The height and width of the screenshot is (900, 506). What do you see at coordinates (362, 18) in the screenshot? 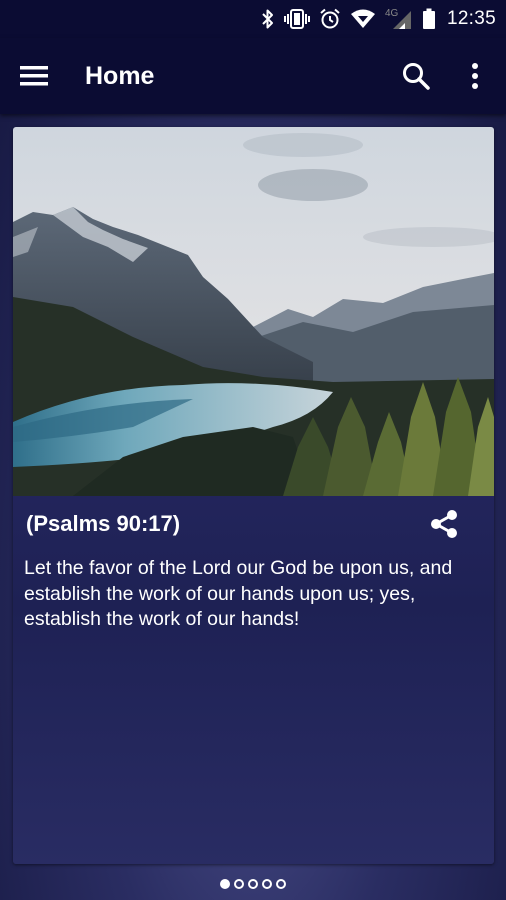
I see `wifi-icon` at bounding box center [362, 18].